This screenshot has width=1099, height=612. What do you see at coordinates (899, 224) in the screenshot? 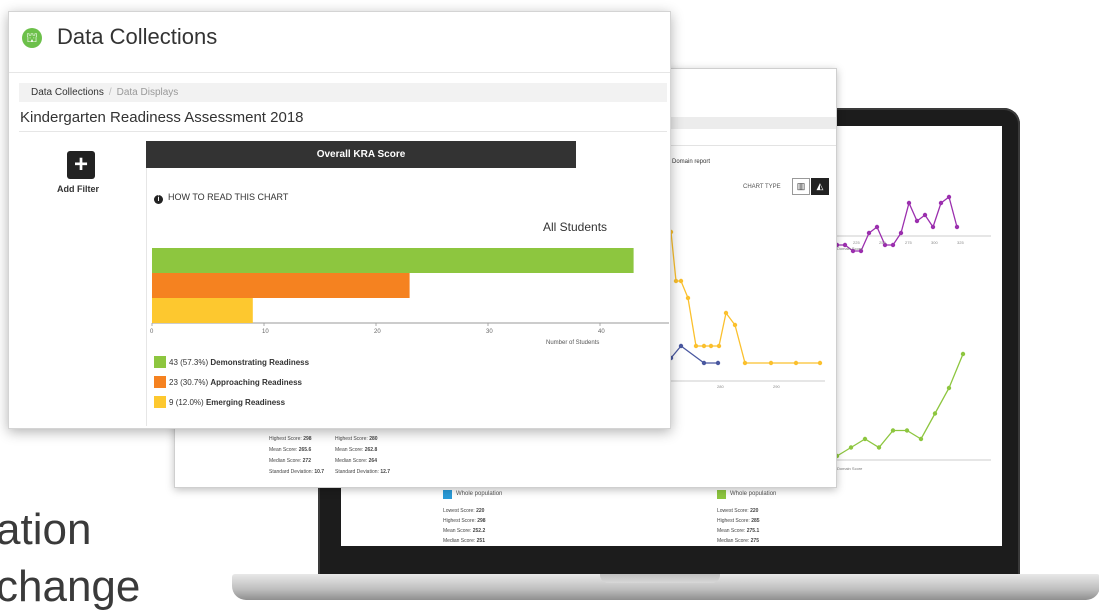
I see `scatter-top-series: 225 250 275 300 325` at bounding box center [899, 224].